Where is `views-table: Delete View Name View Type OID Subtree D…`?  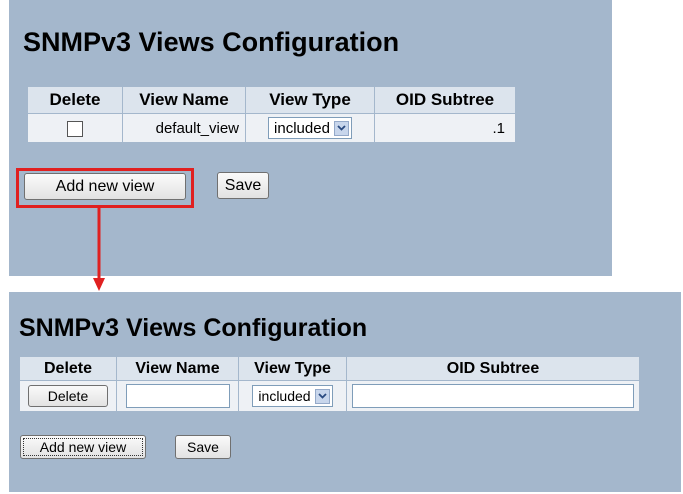
views-table: Delete View Name View Type OID Subtree D… is located at coordinates (329, 384).